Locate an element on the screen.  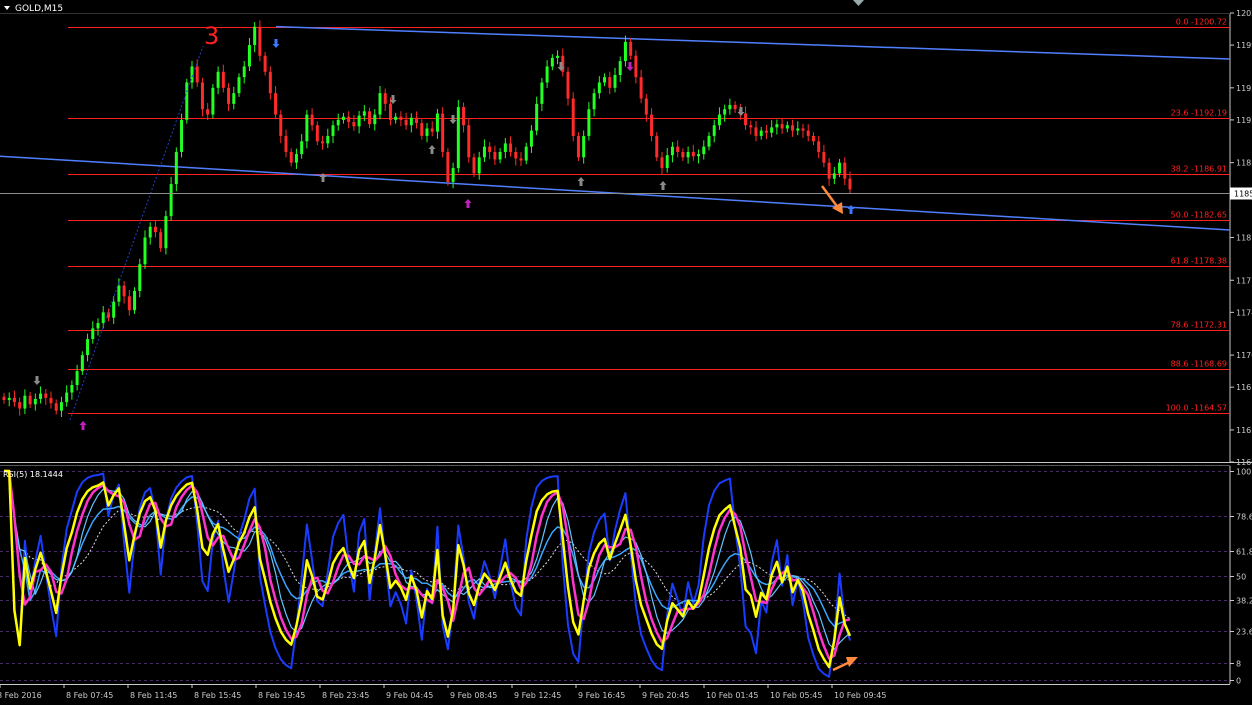
symbol-label: GOLD,M15 is located at coordinates (39, 9).